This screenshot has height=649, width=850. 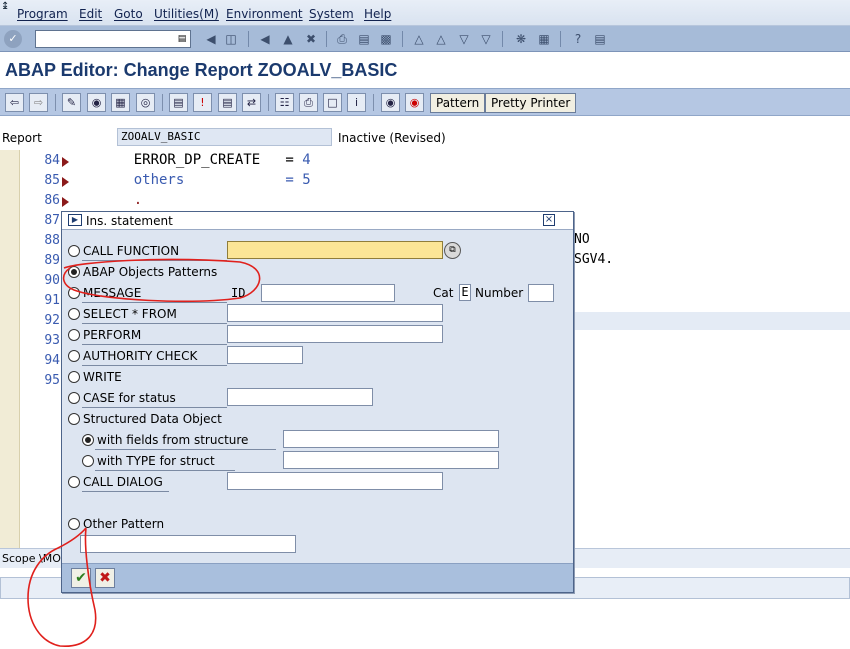 I want to click on check-icon: ▦, so click(x=120, y=102).